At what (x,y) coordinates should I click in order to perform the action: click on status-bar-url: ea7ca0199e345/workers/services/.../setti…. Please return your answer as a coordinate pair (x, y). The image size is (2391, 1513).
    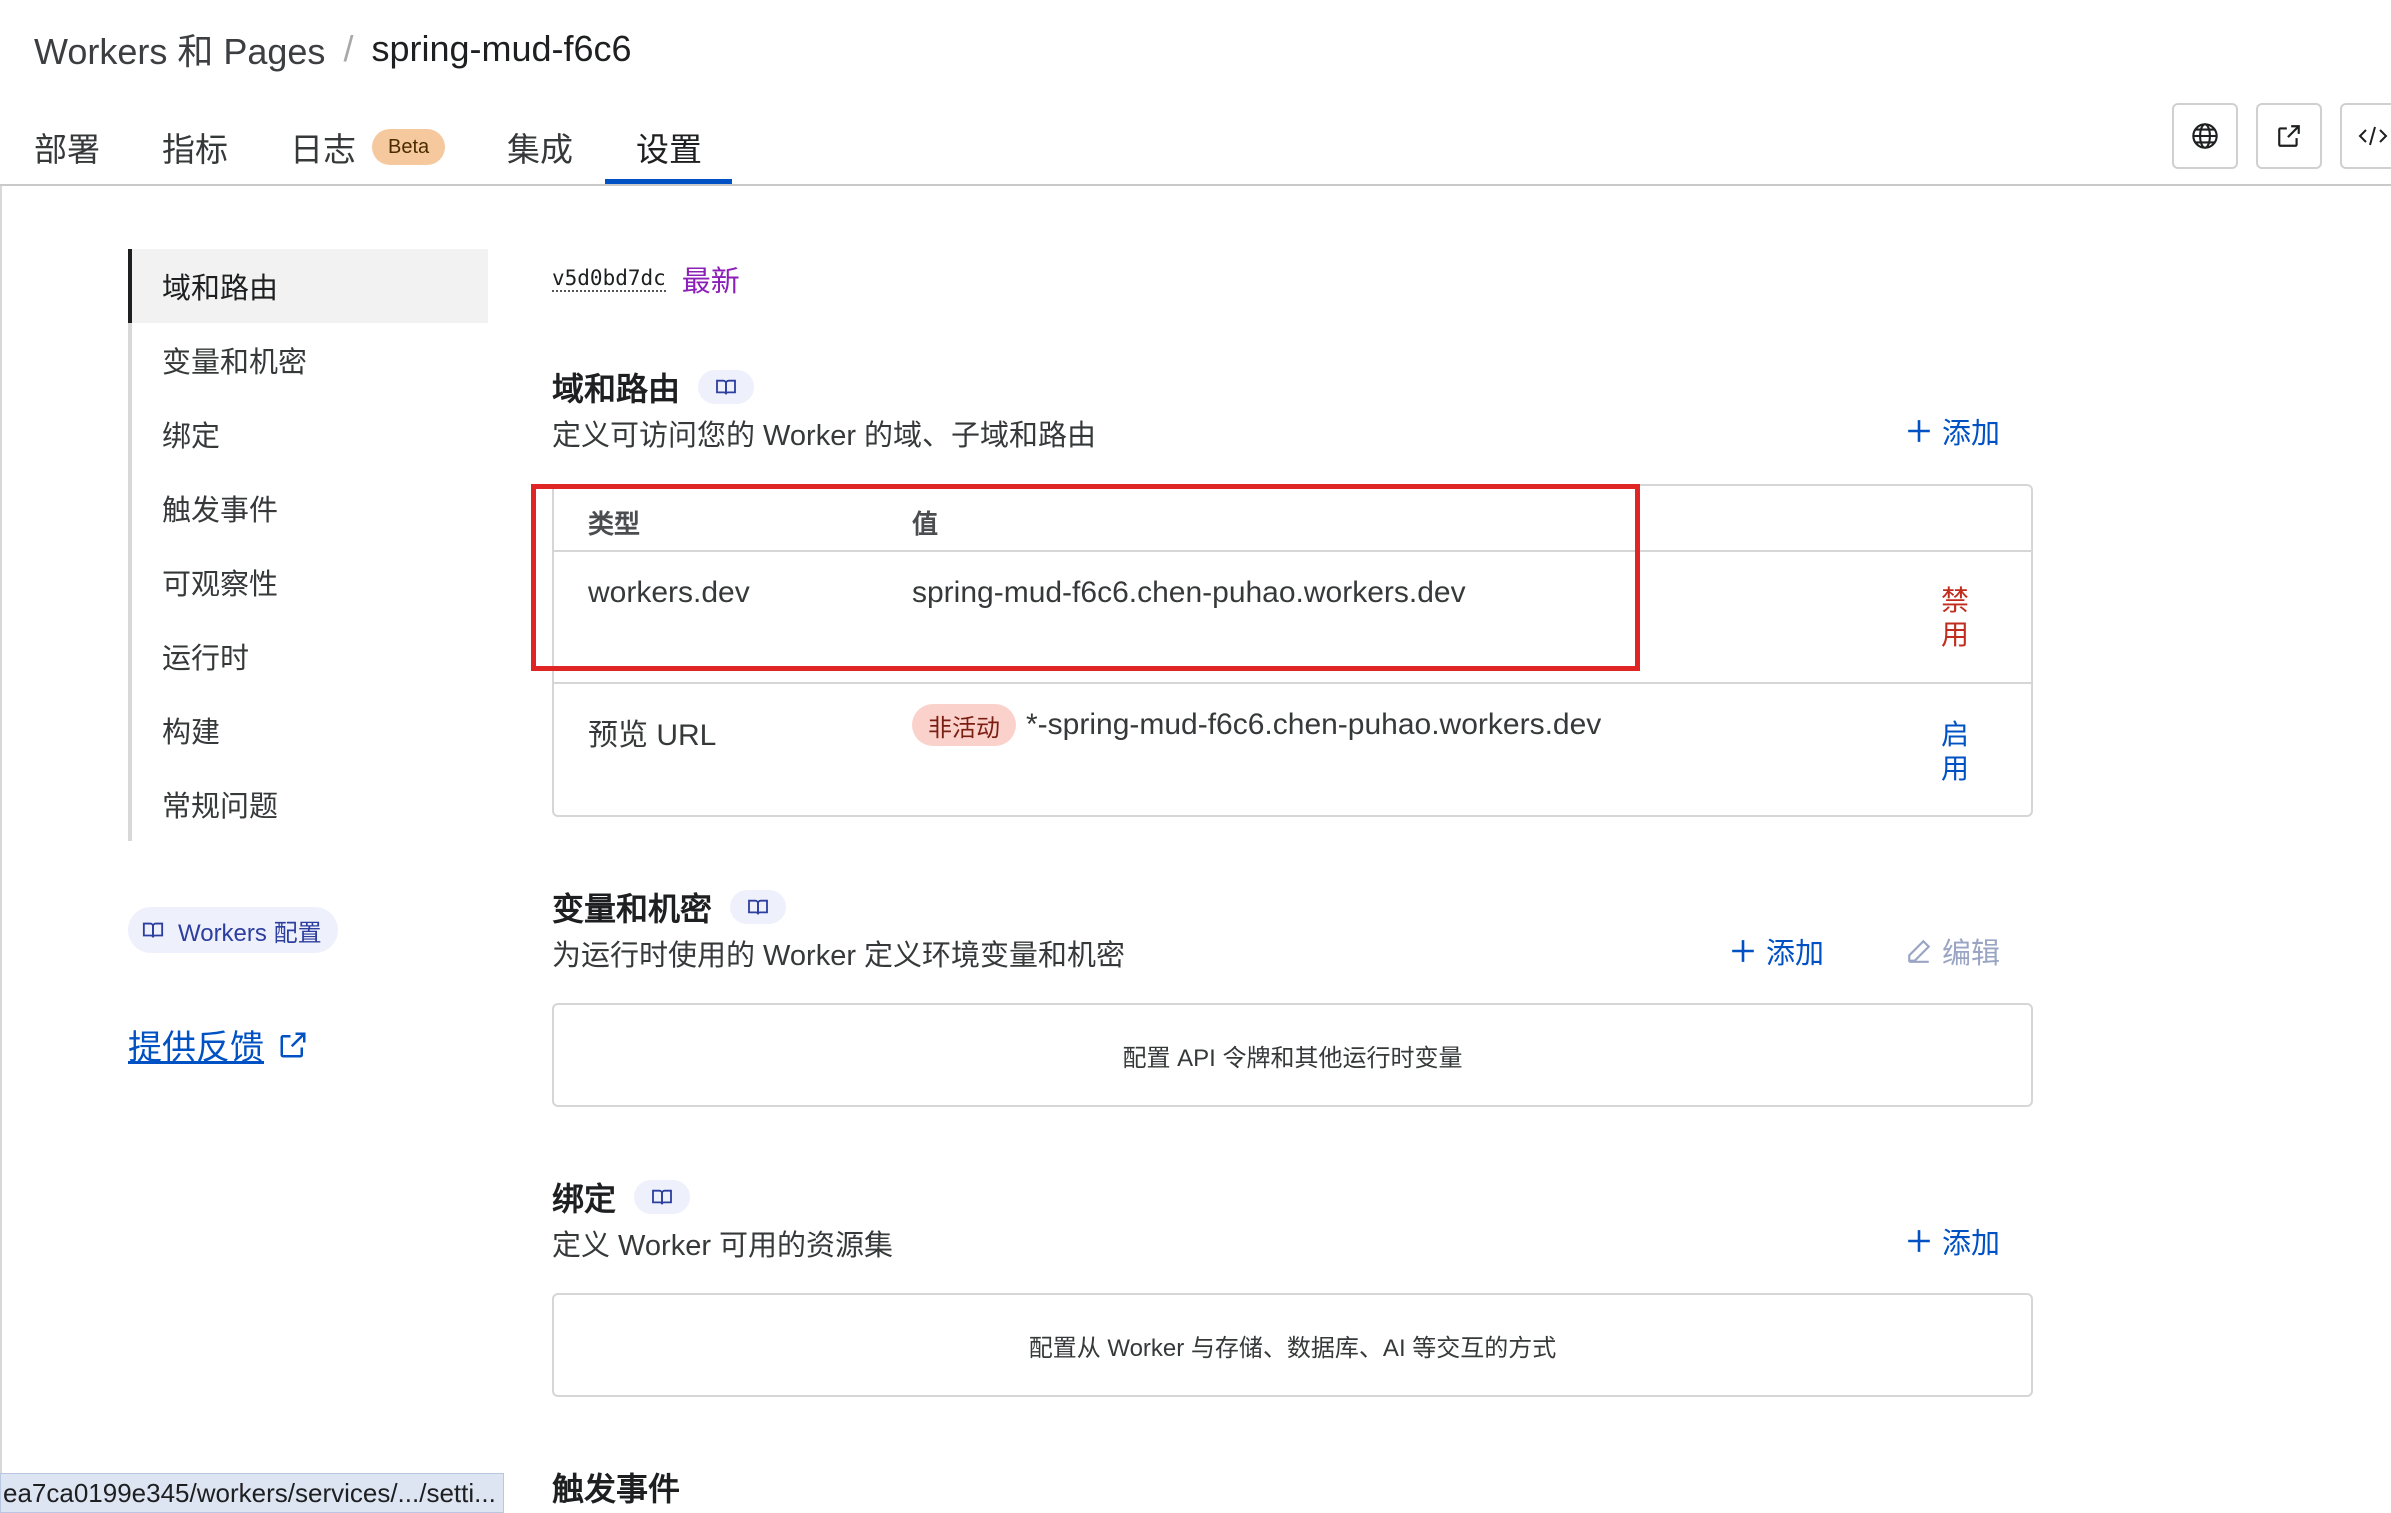
    Looking at the image, I should click on (252, 1493).